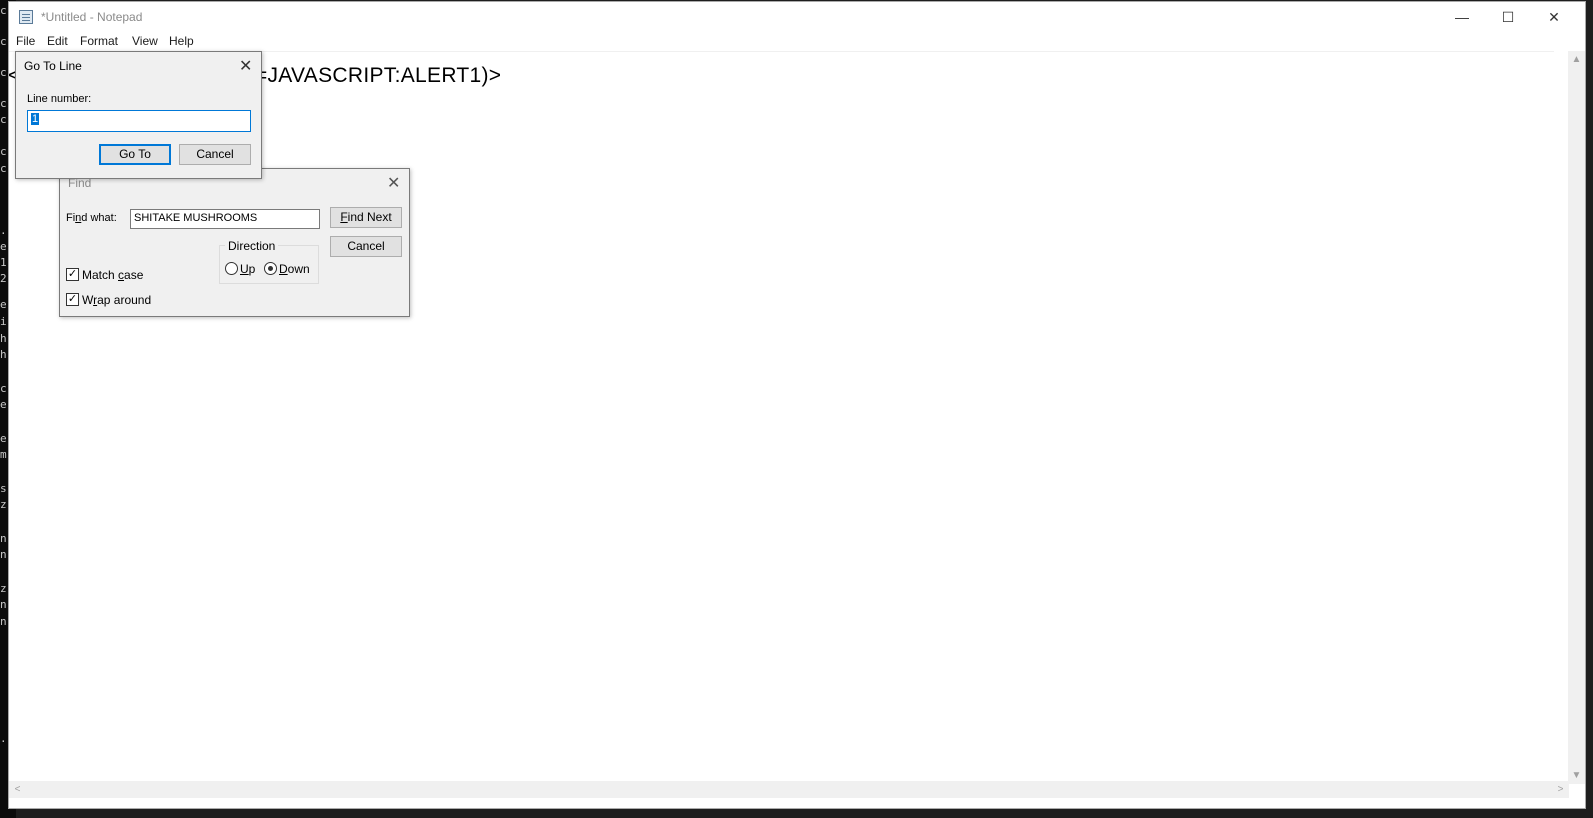  I want to click on scroll-down-arrow-icon: ▼, so click(1576, 775).